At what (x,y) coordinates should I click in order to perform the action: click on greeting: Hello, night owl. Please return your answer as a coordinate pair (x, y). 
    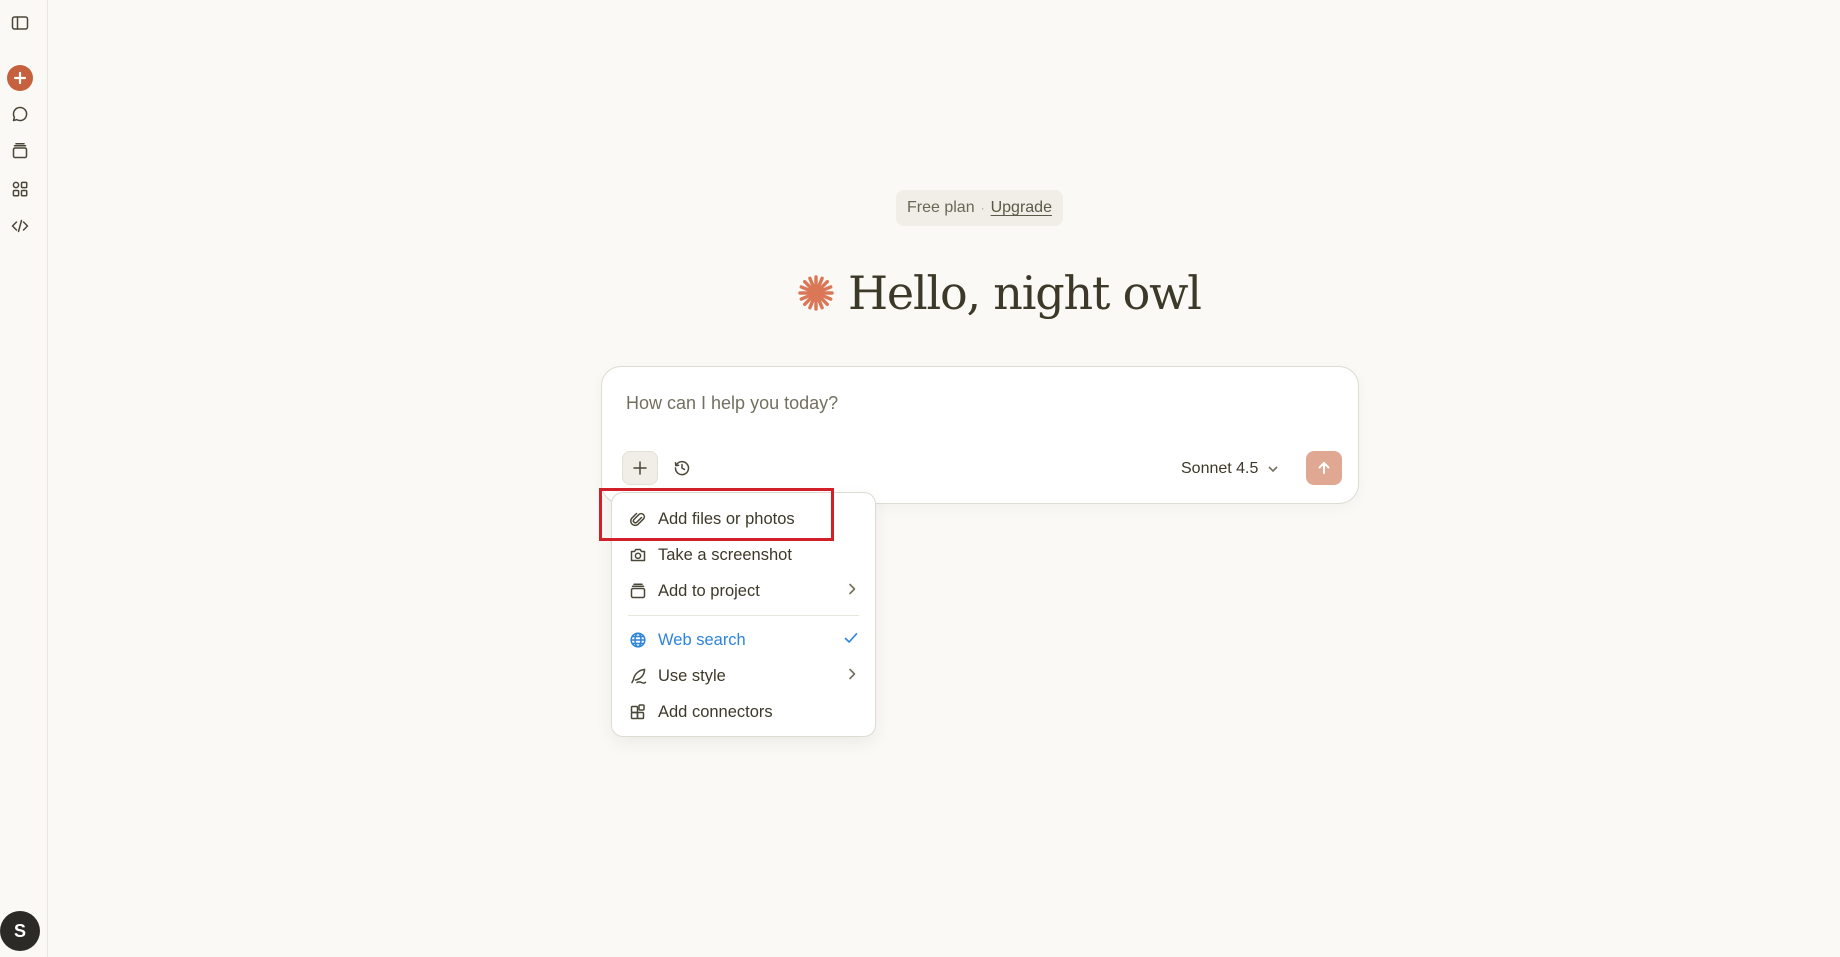
    Looking at the image, I should click on (999, 293).